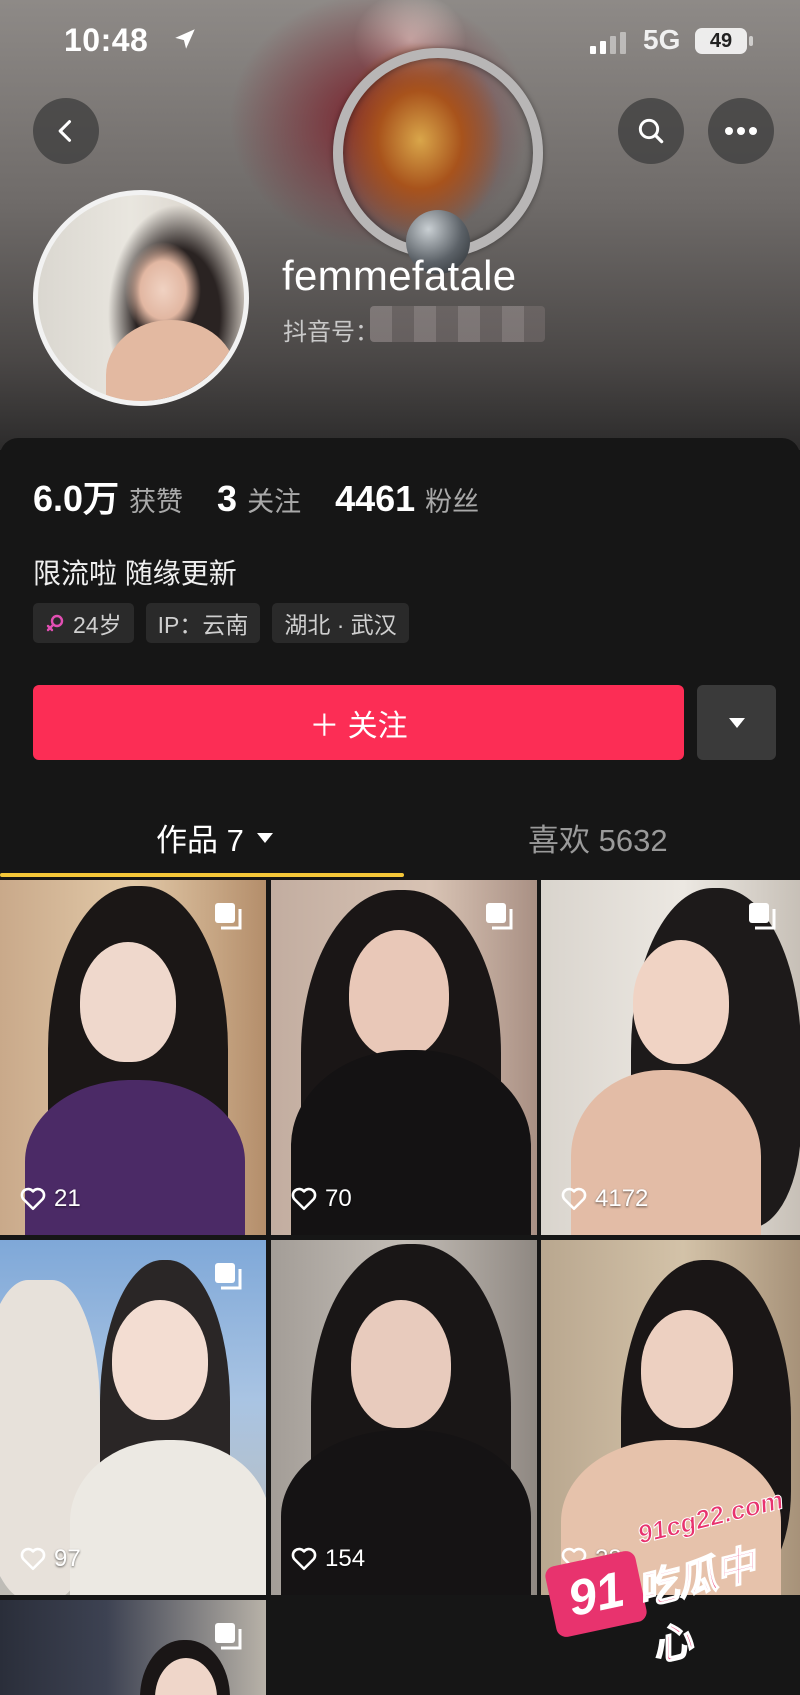 Image resolution: width=800 pixels, height=1695 pixels. What do you see at coordinates (168, 1517) in the screenshot?
I see `thumb-figure-body` at bounding box center [168, 1517].